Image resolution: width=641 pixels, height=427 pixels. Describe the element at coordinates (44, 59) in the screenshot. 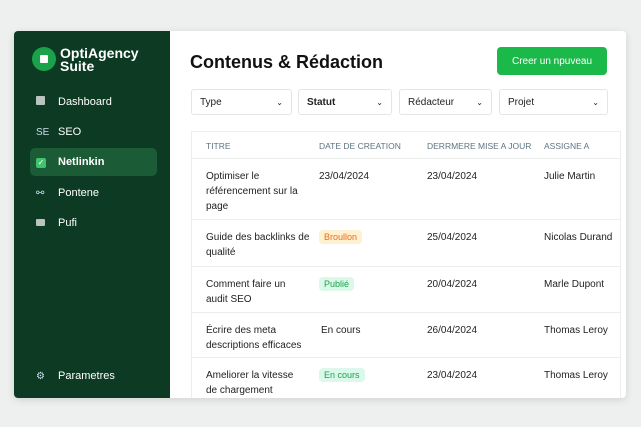

I see `logo-icon` at that location.